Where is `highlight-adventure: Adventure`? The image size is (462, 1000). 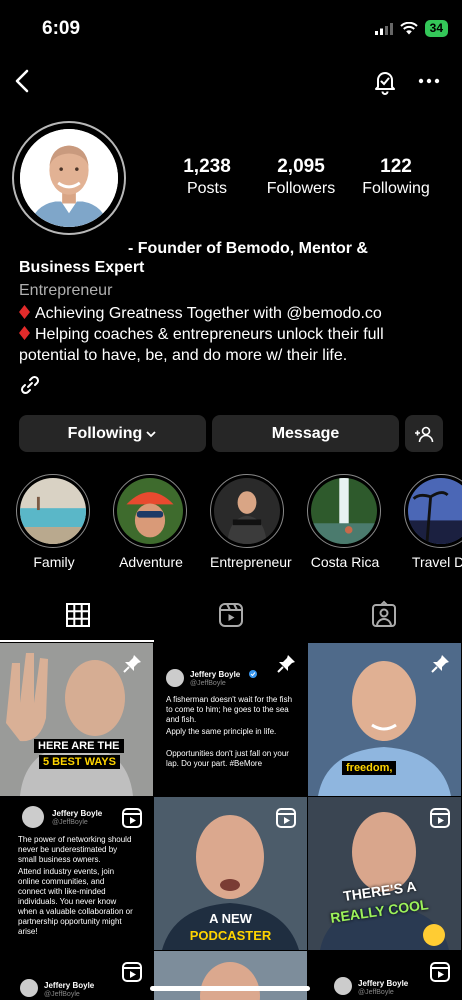
highlight-adventure: Adventure is located at coordinates (151, 522).